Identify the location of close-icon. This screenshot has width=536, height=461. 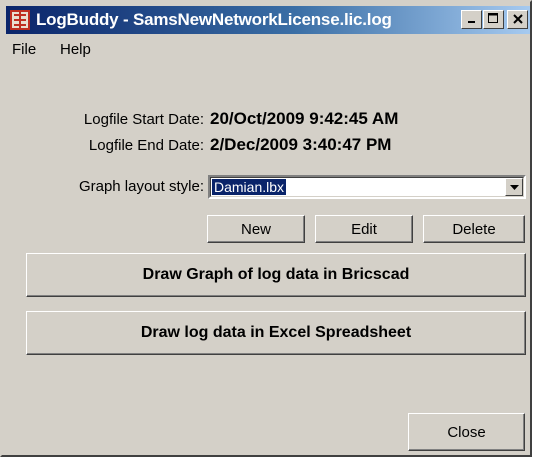
(517, 20).